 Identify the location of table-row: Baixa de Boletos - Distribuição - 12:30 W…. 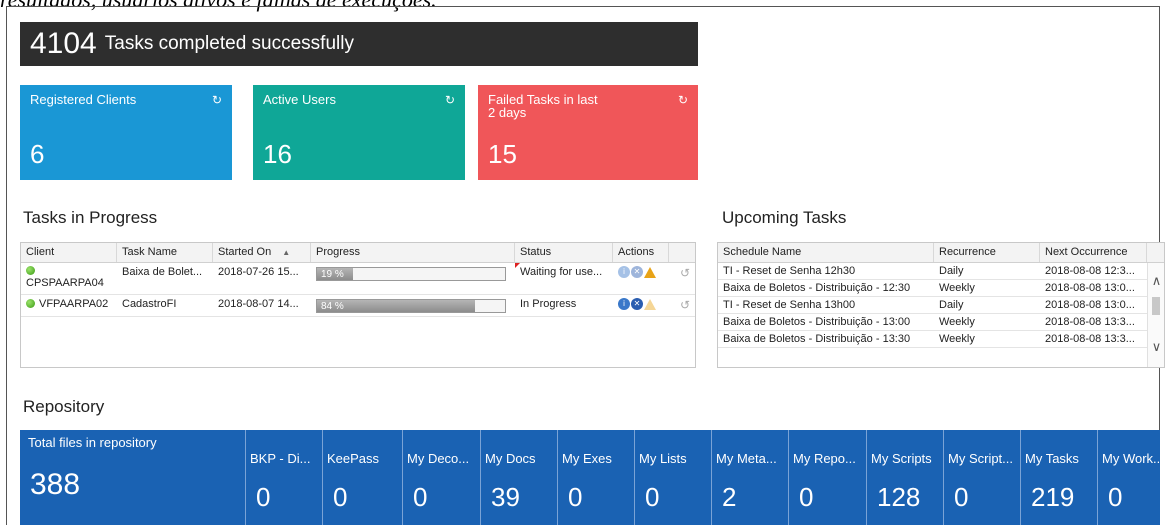
(941, 288).